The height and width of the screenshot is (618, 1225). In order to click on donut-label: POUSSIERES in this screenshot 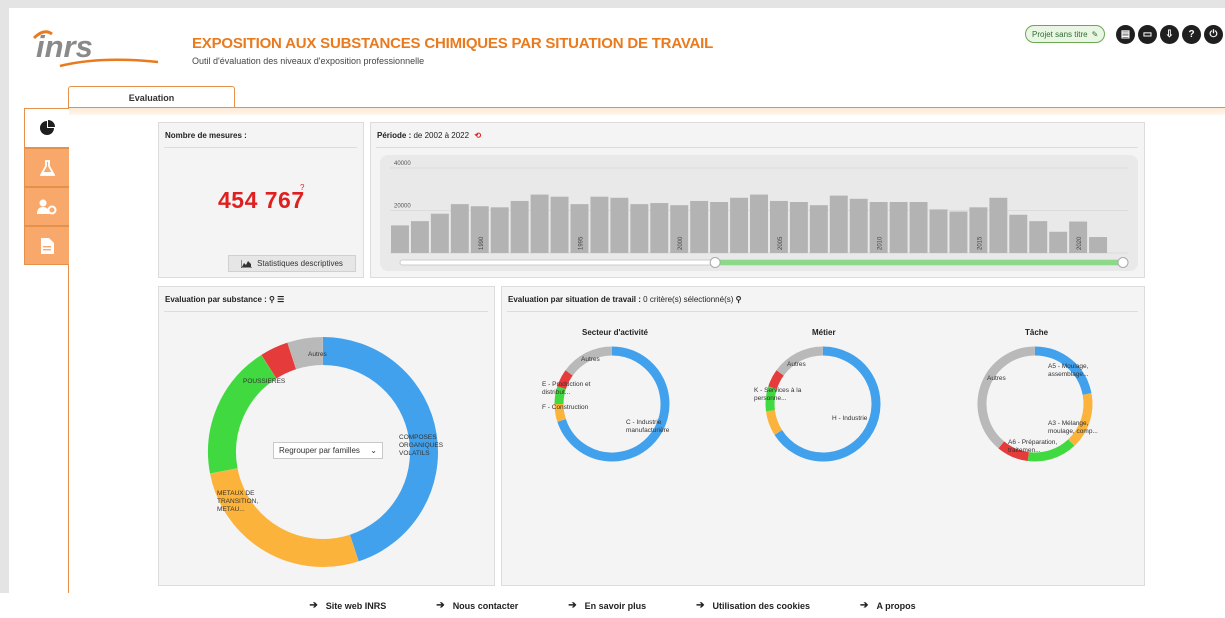, I will do `click(264, 381)`.